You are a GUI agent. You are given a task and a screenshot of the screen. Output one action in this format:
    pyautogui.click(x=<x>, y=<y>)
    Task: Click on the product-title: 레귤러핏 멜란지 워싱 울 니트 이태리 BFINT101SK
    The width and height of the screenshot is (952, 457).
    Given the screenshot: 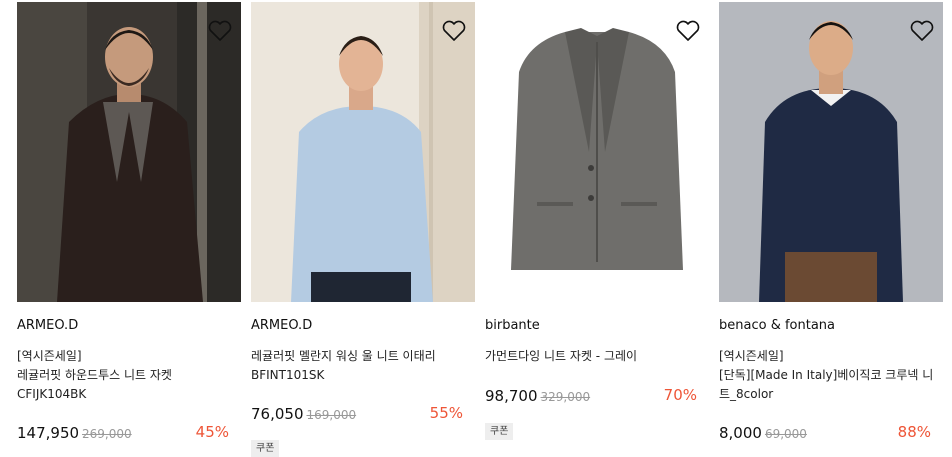 What is the action you would take?
    pyautogui.click(x=363, y=366)
    